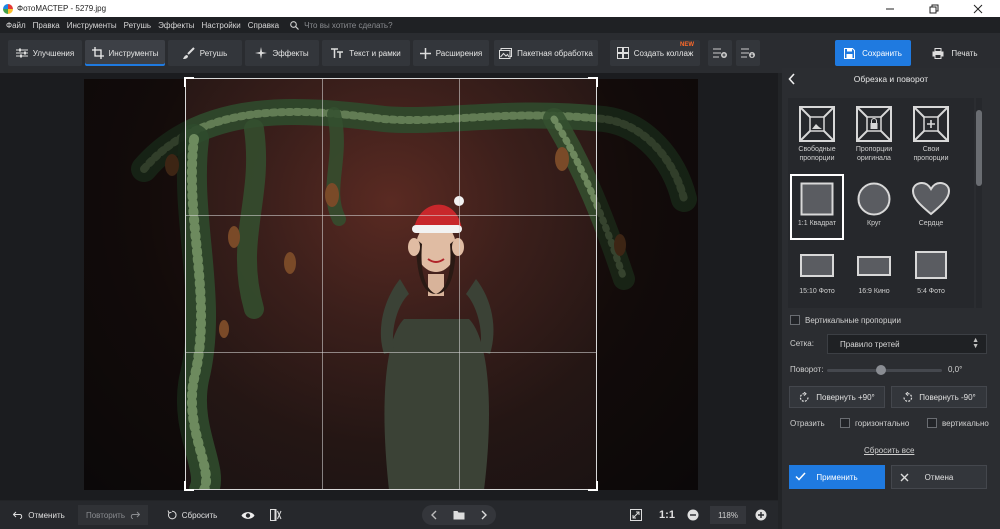 The image size is (1000, 529). I want to click on sliders-icon, so click(21, 53).